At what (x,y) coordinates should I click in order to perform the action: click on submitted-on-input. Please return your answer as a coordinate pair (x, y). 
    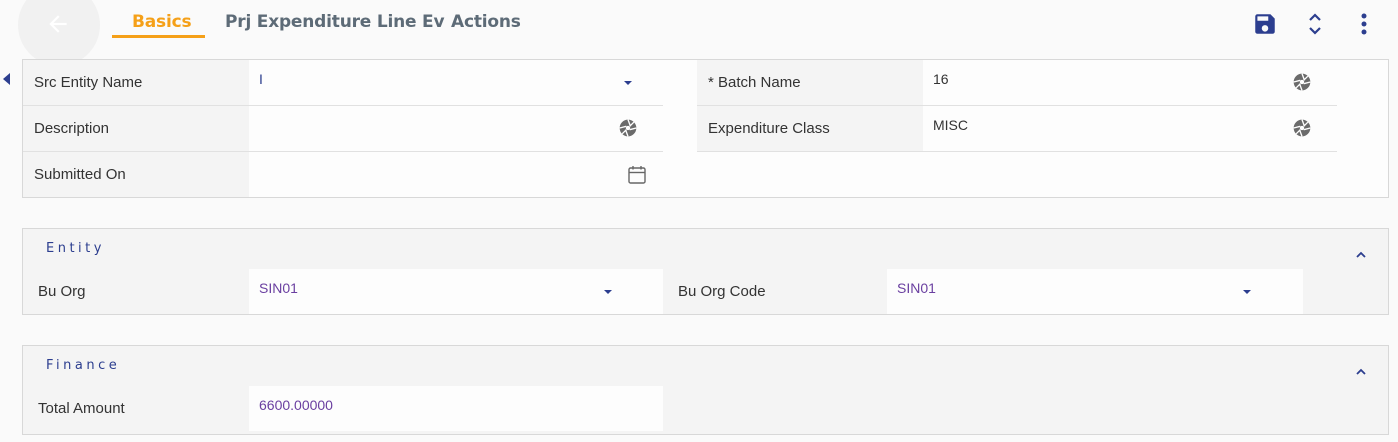
    Looking at the image, I should click on (456, 174).